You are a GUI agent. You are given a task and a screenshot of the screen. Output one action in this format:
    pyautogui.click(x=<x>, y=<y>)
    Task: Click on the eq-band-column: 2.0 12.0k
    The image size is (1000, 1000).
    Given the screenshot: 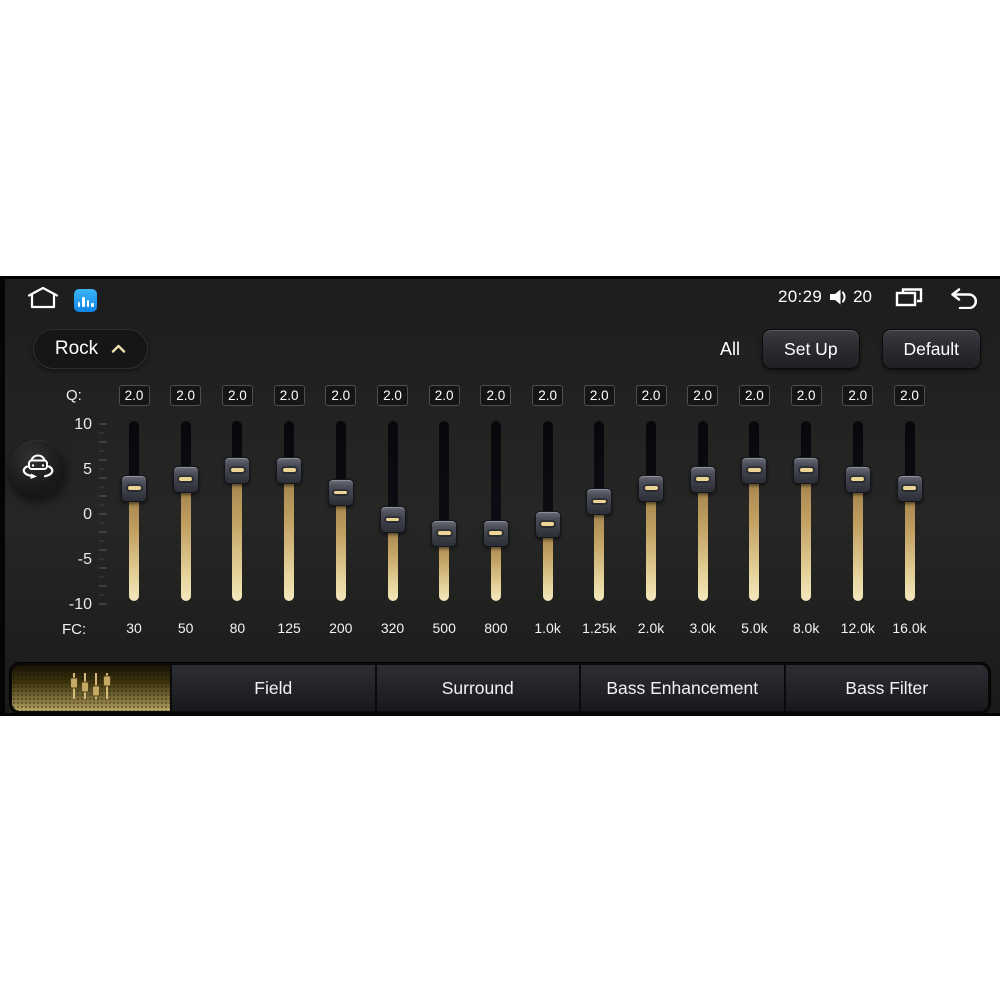 What is the action you would take?
    pyautogui.click(x=858, y=510)
    